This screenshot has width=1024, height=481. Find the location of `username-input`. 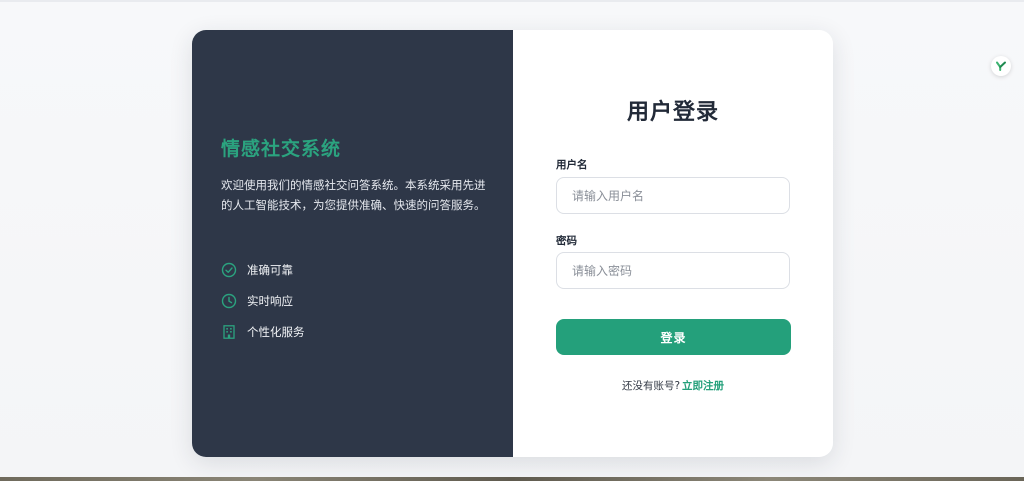

username-input is located at coordinates (673, 195).